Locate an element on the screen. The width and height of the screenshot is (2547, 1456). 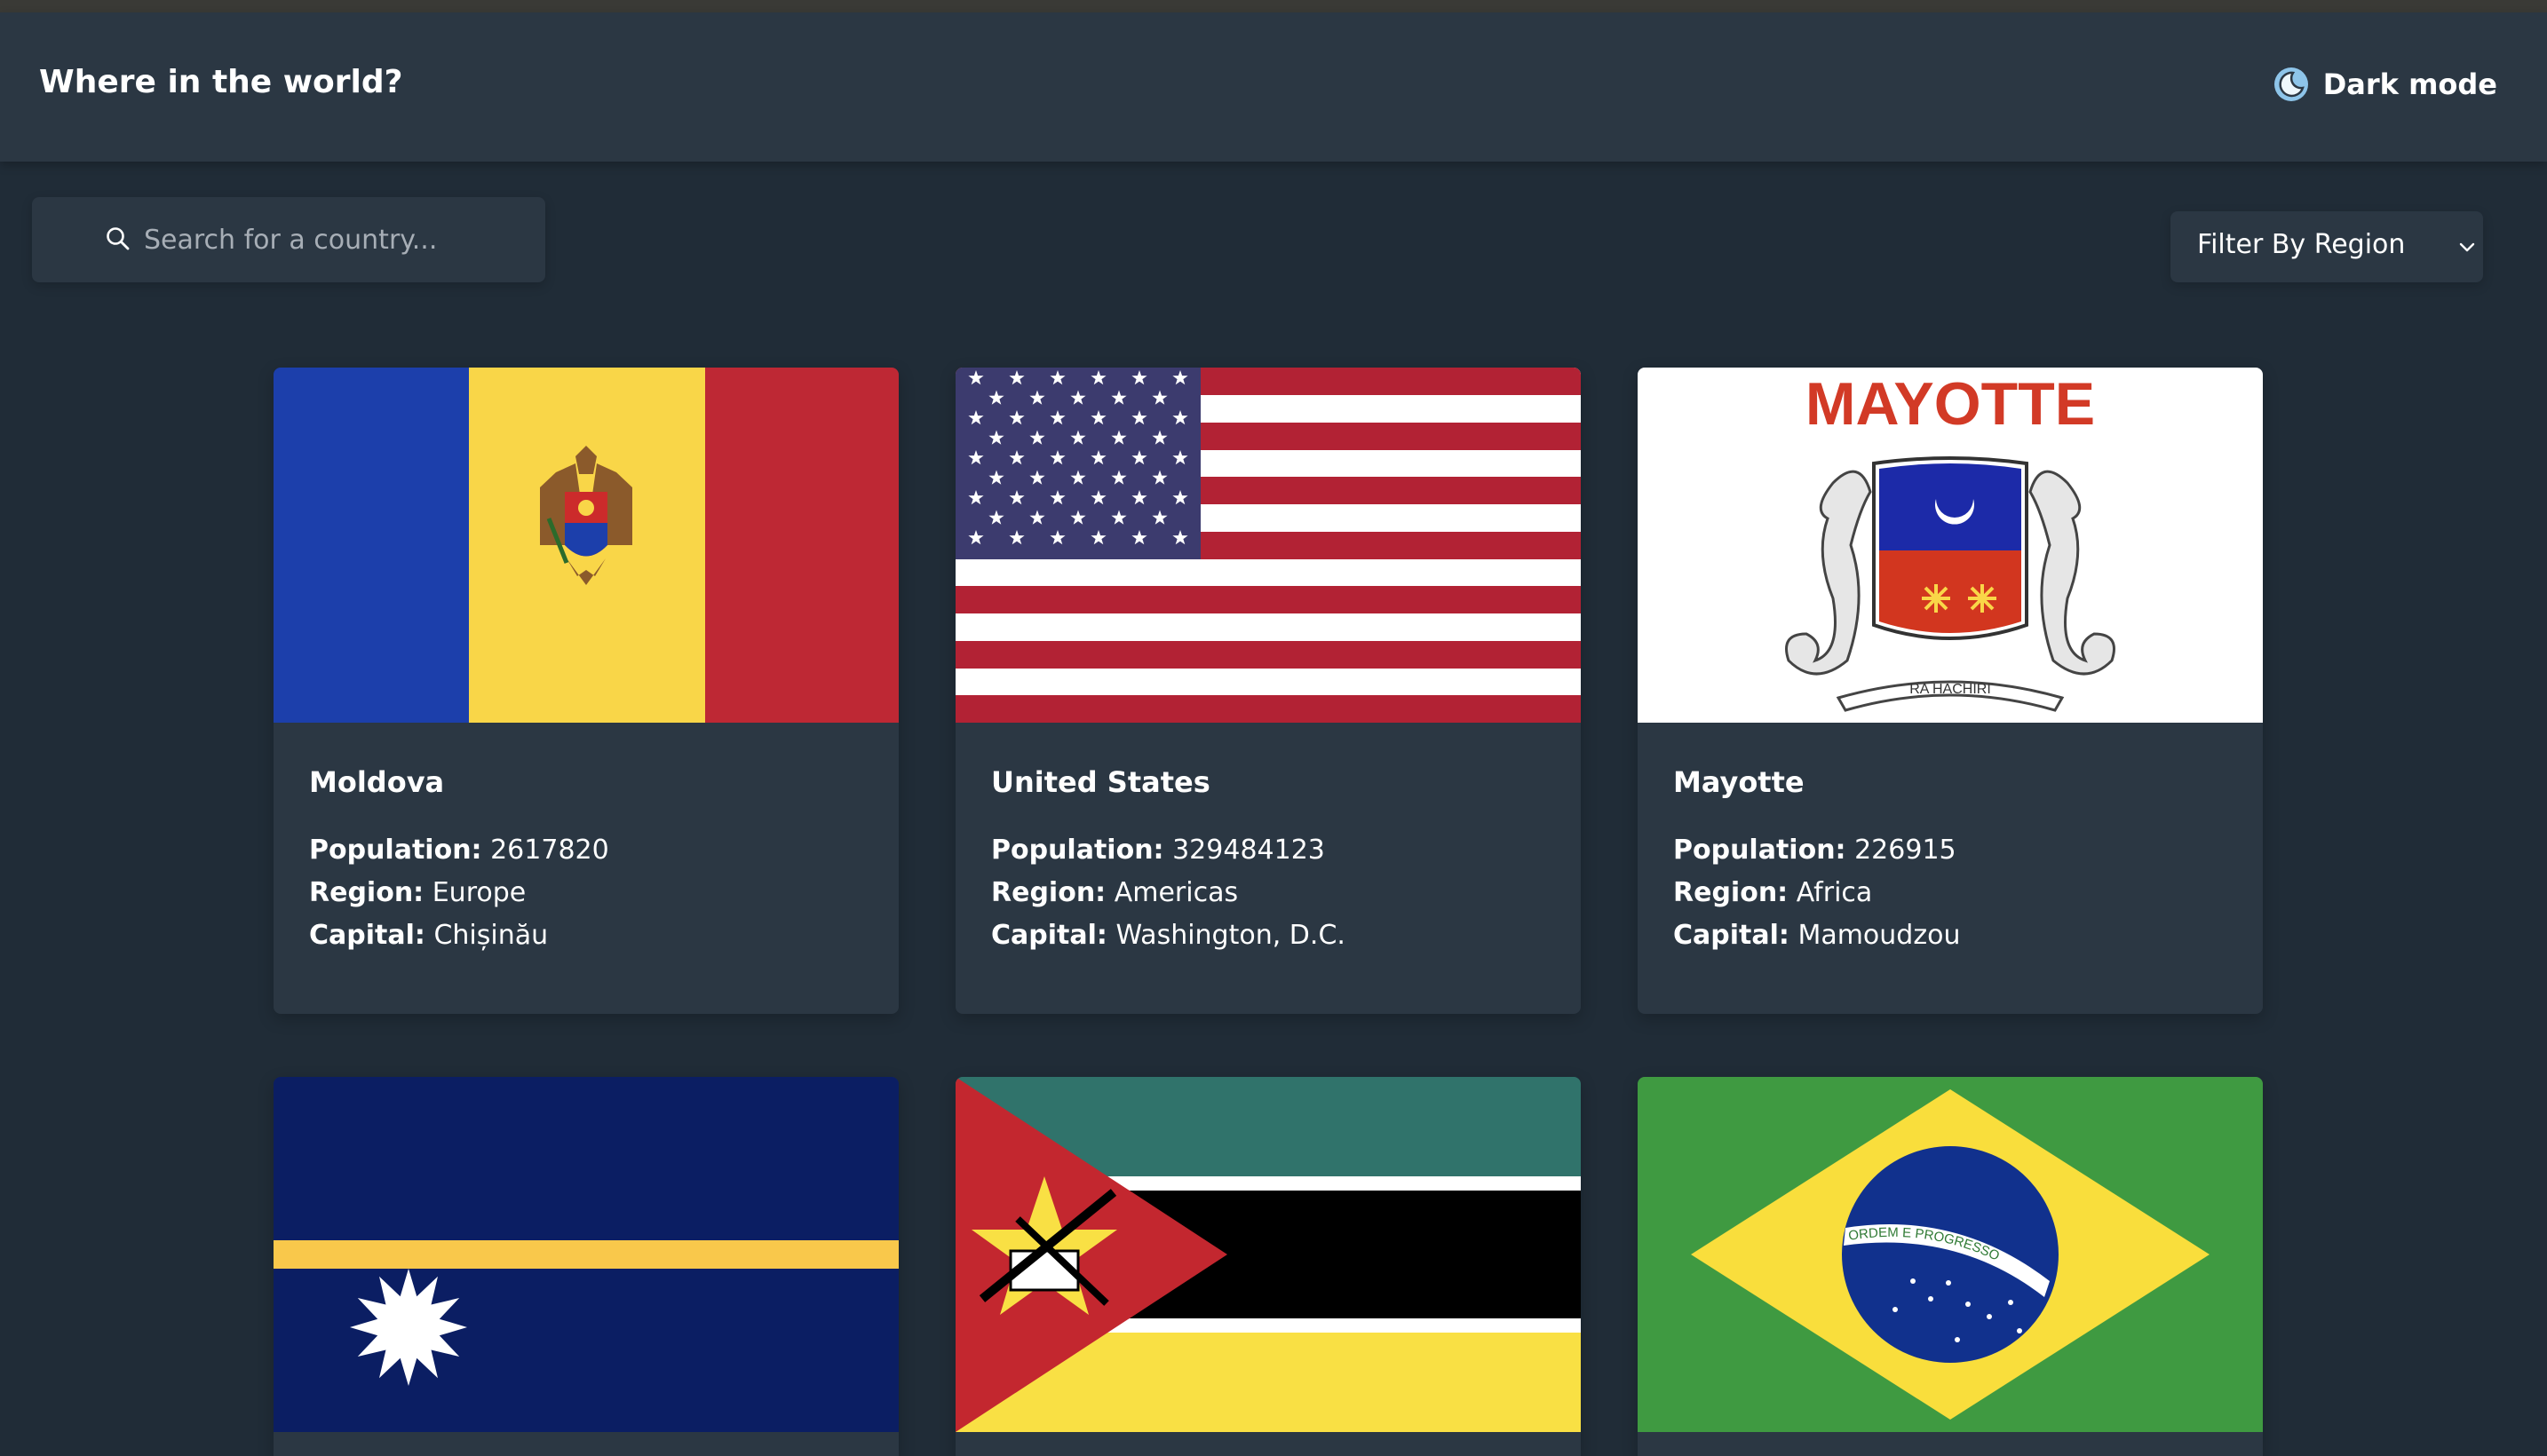
flag-mozambique-image is located at coordinates (1268, 1254).